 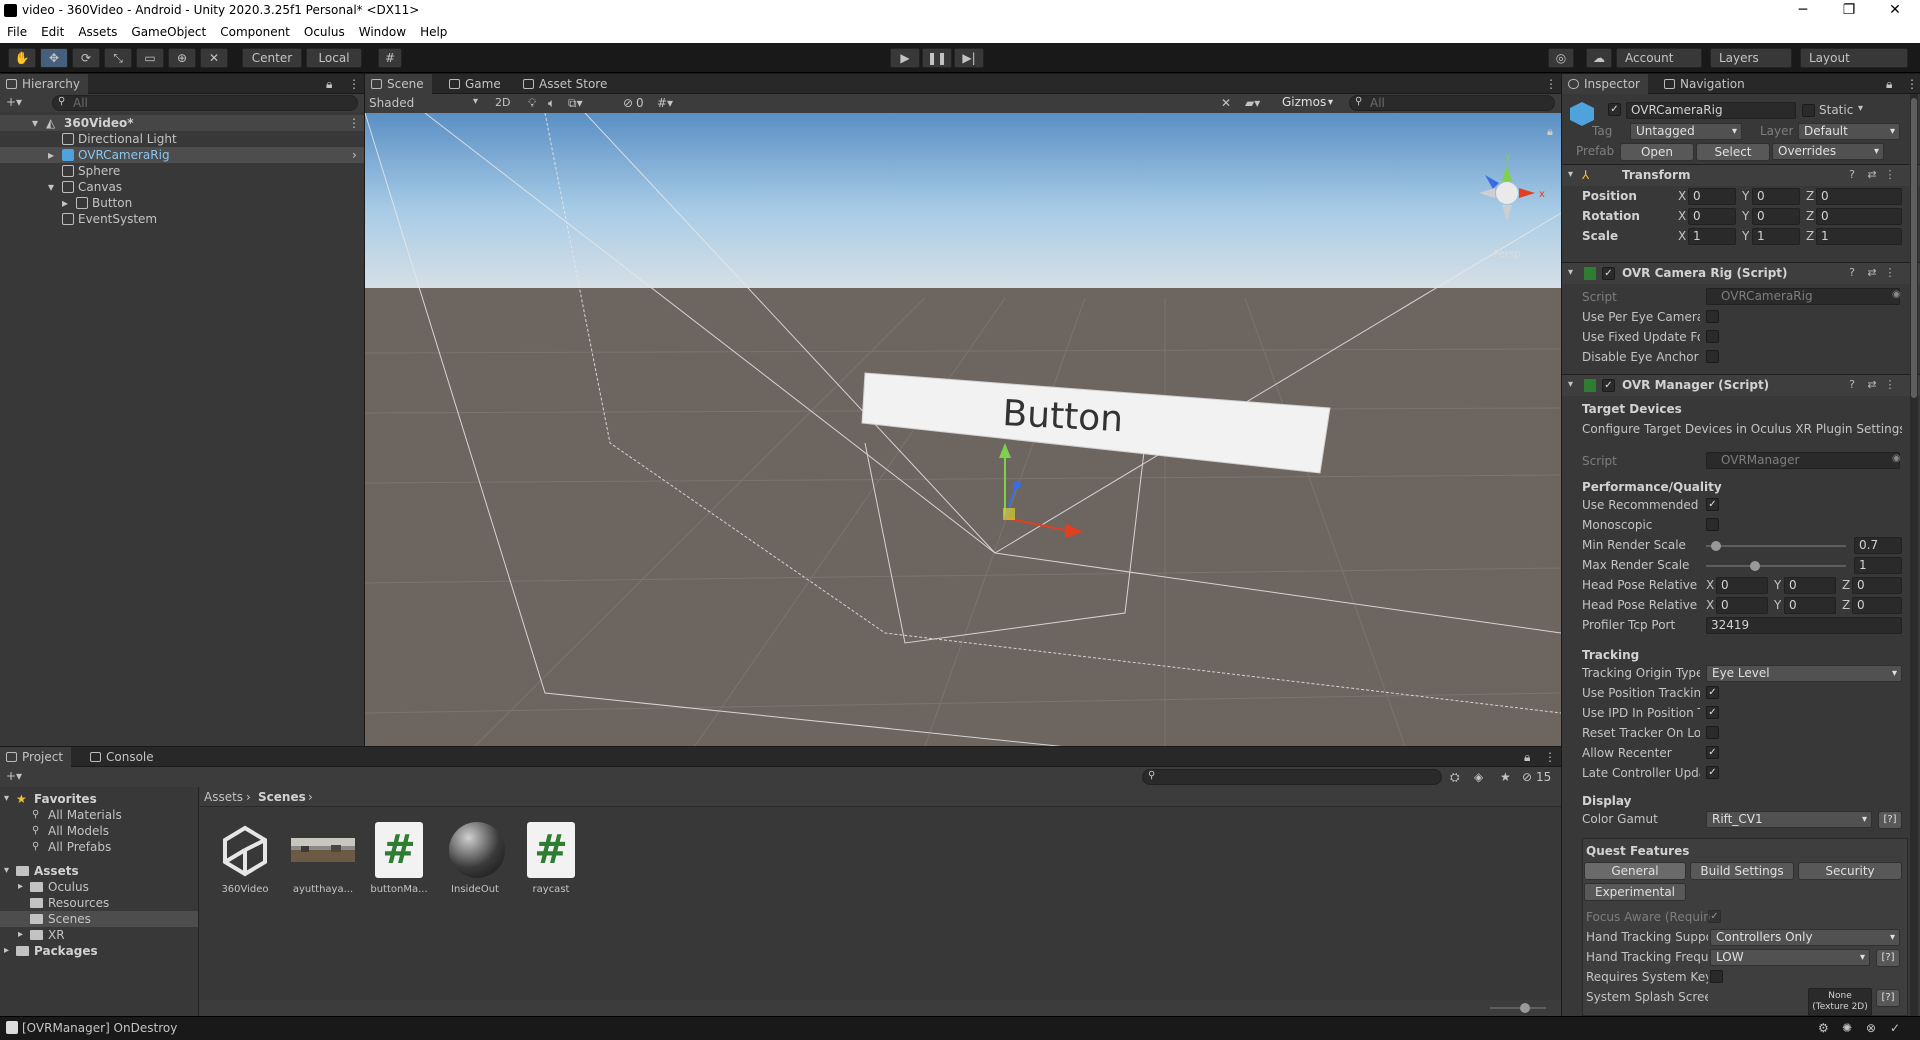 What do you see at coordinates (1705, 84) in the screenshot?
I see `tab-navigation: Navigation` at bounding box center [1705, 84].